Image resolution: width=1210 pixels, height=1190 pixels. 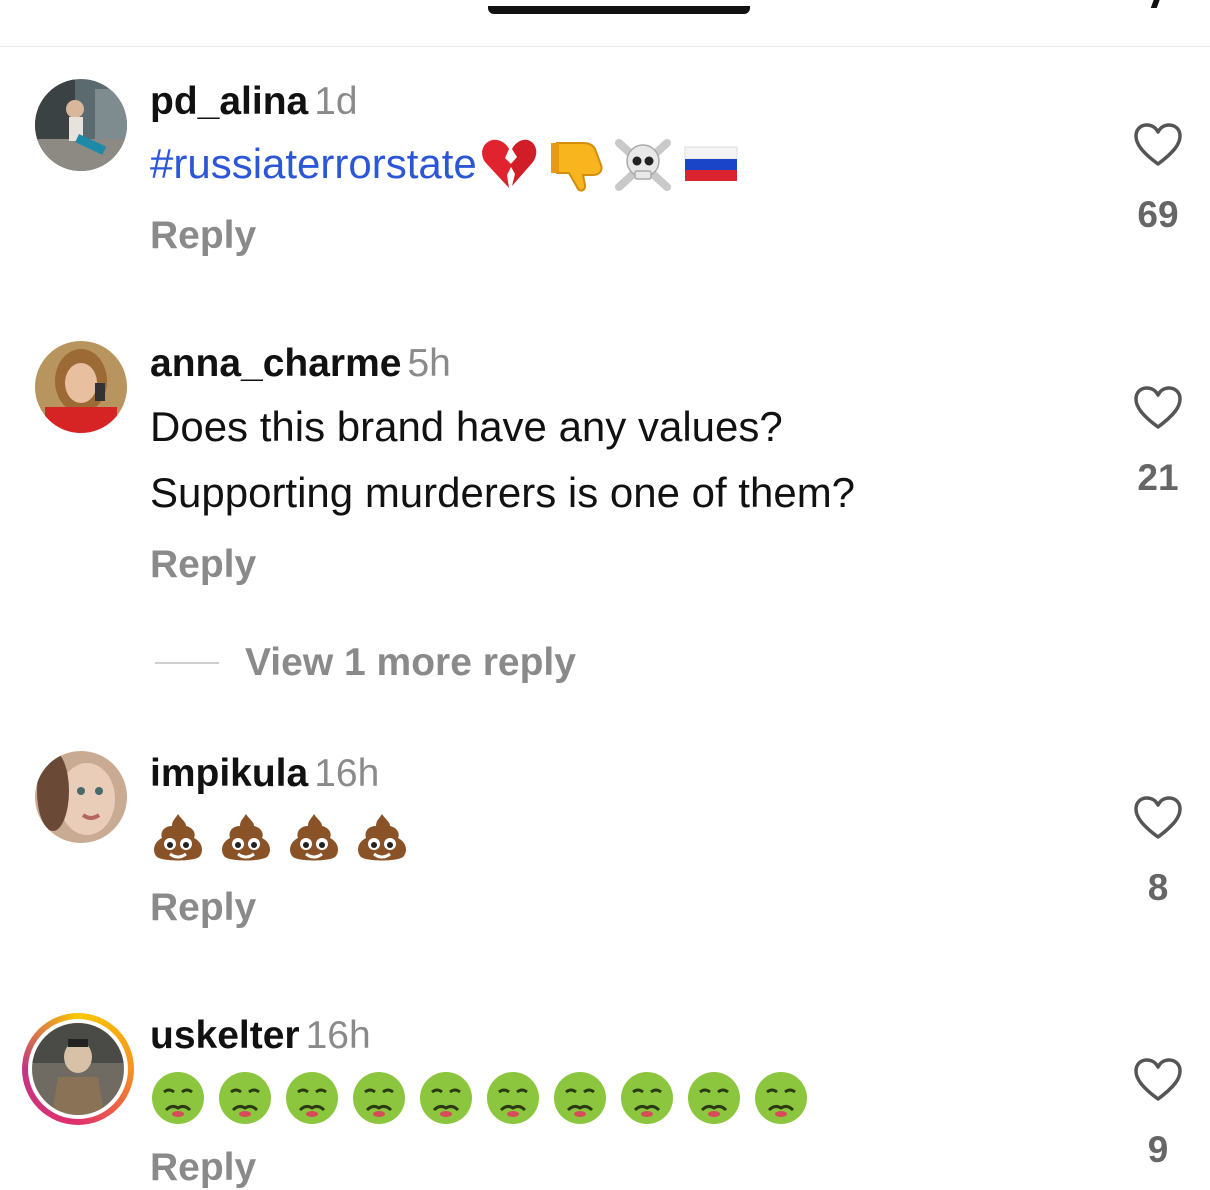 What do you see at coordinates (1158, 1149) in the screenshot?
I see `like-count: 9` at bounding box center [1158, 1149].